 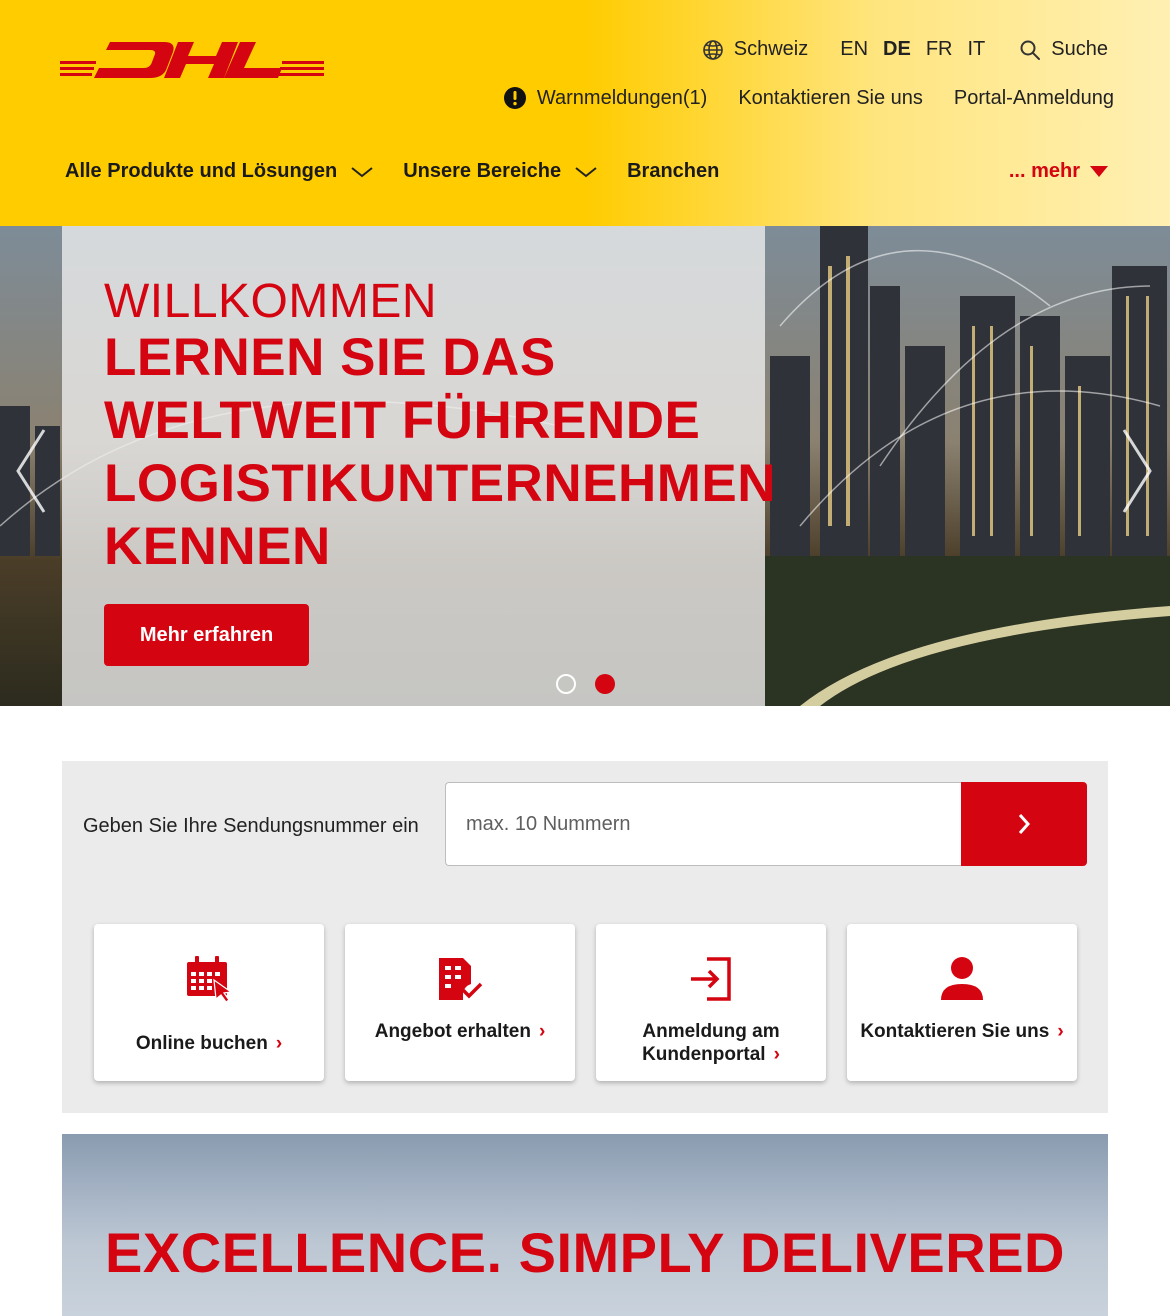 What do you see at coordinates (939, 49) in the screenshot?
I see `lang-fr: FR` at bounding box center [939, 49].